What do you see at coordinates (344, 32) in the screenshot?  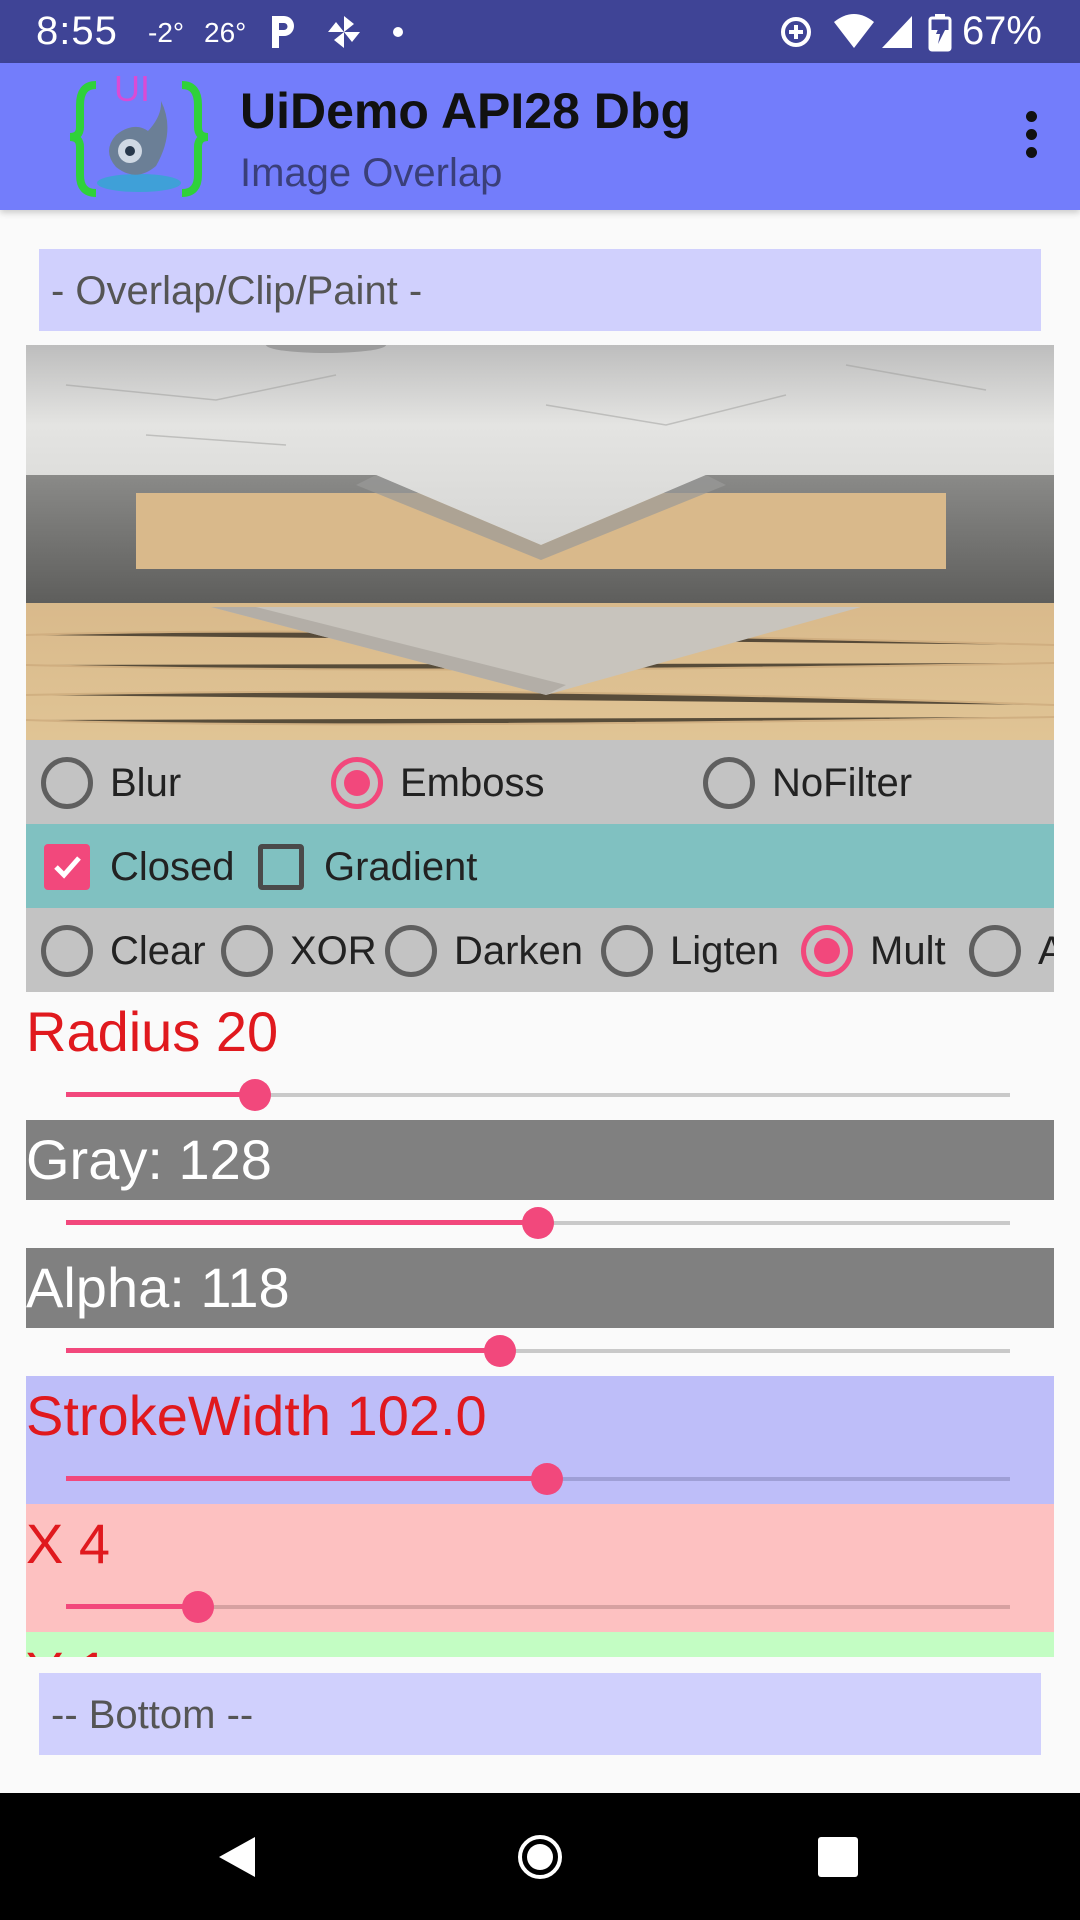 I see `pinwheel-icon` at bounding box center [344, 32].